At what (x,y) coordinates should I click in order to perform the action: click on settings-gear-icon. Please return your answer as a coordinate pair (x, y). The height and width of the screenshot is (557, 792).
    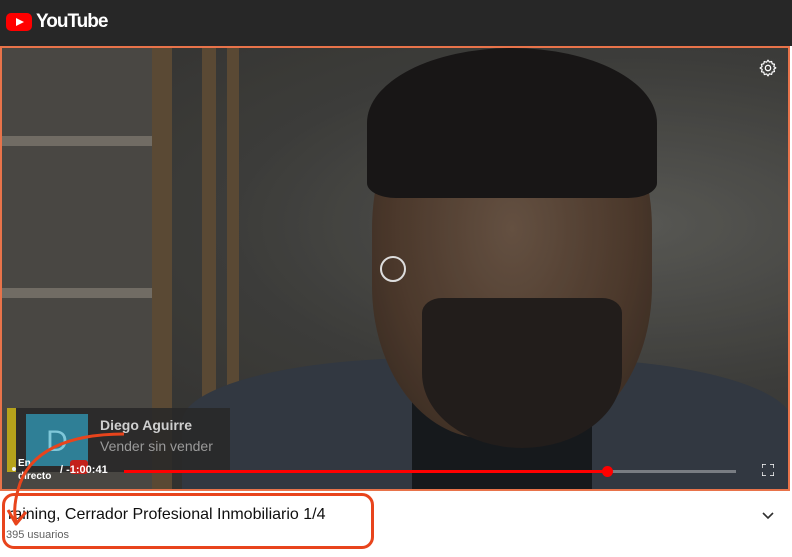
    Looking at the image, I should click on (768, 68).